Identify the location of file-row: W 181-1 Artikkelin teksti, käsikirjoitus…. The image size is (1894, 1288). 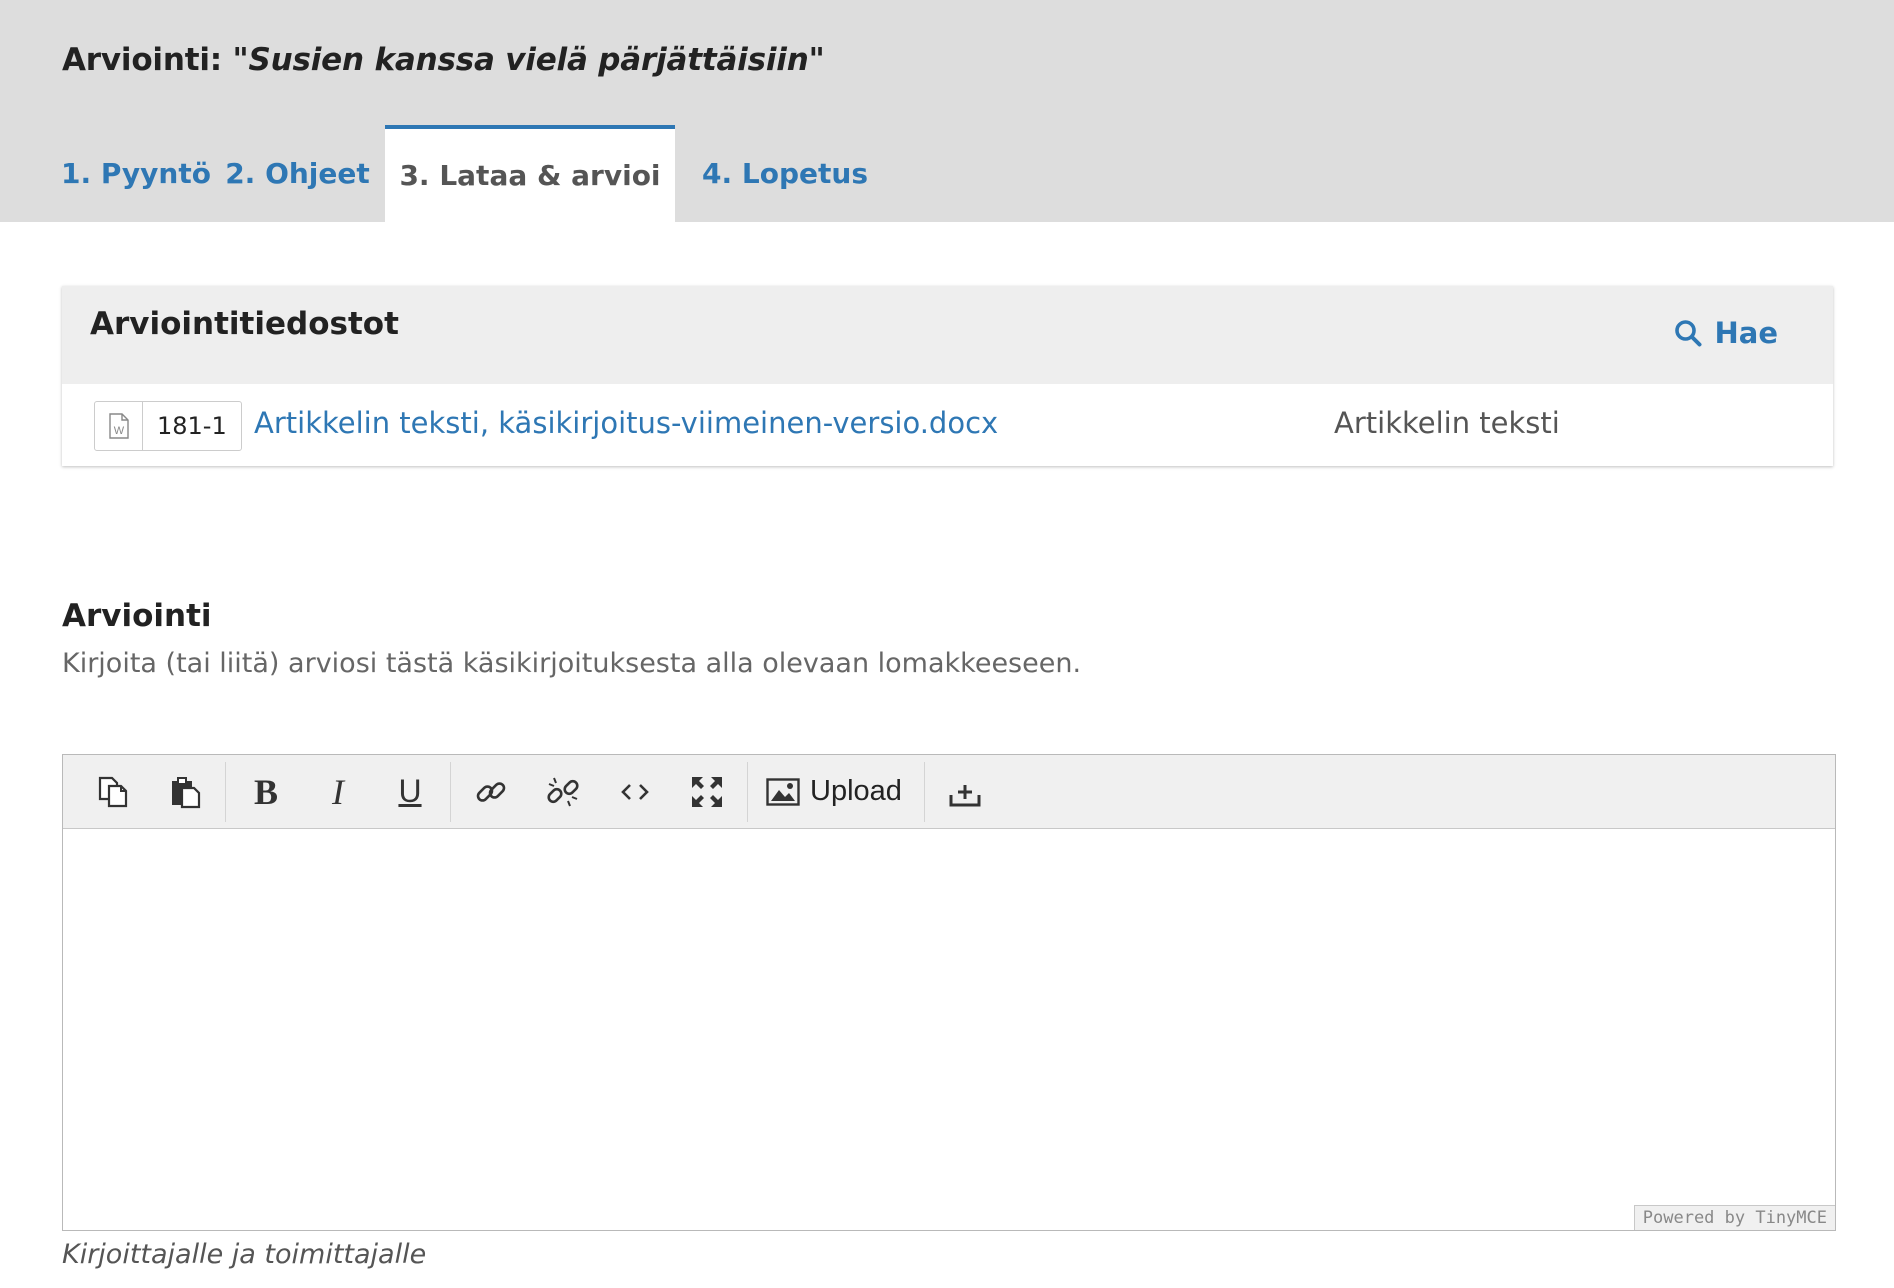
(947, 425).